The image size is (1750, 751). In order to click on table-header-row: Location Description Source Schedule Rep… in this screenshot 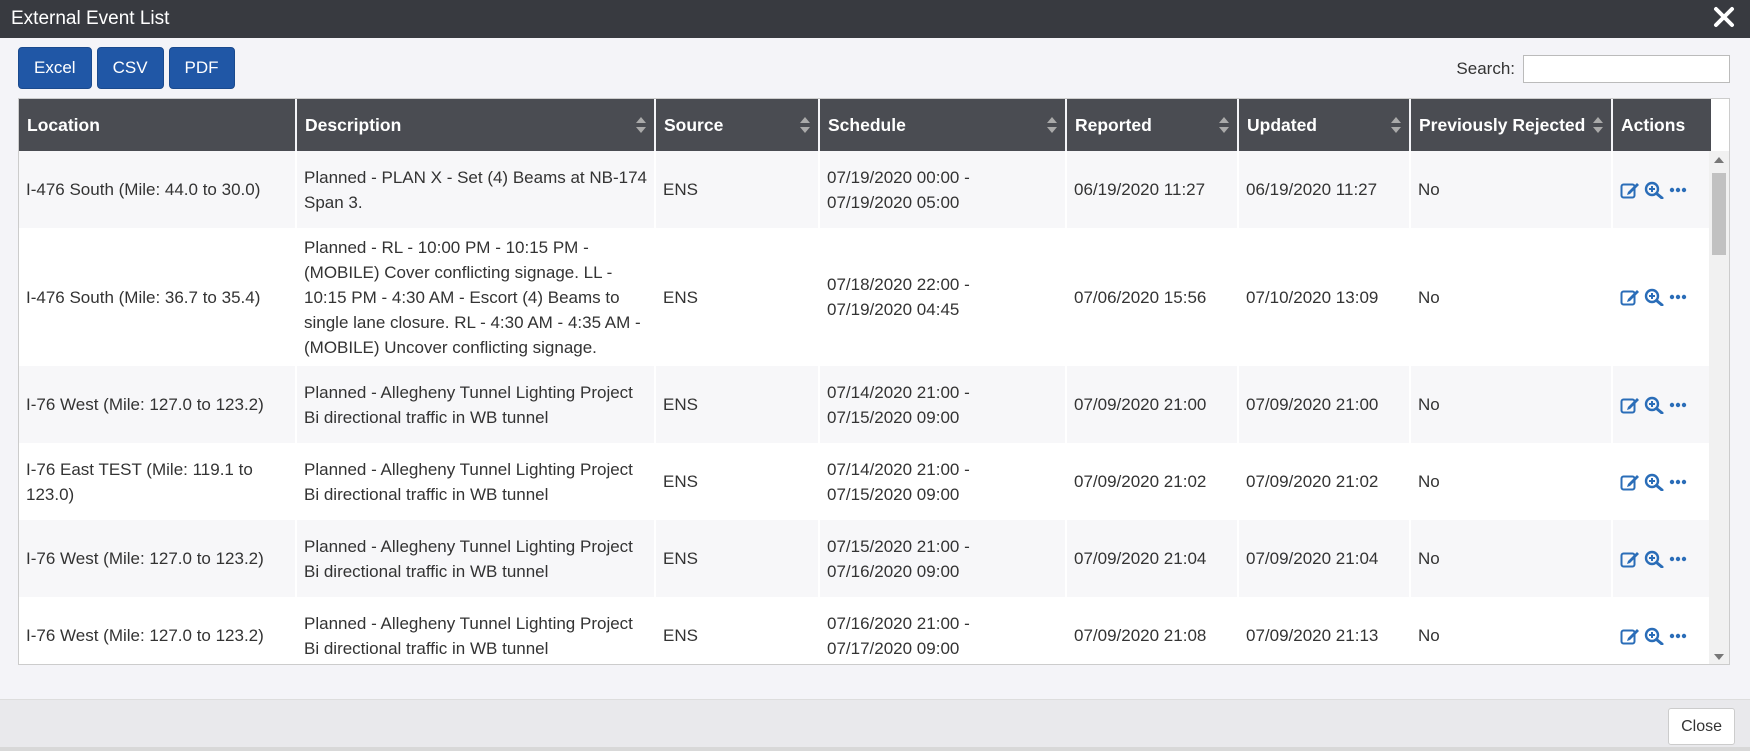, I will do `click(865, 125)`.